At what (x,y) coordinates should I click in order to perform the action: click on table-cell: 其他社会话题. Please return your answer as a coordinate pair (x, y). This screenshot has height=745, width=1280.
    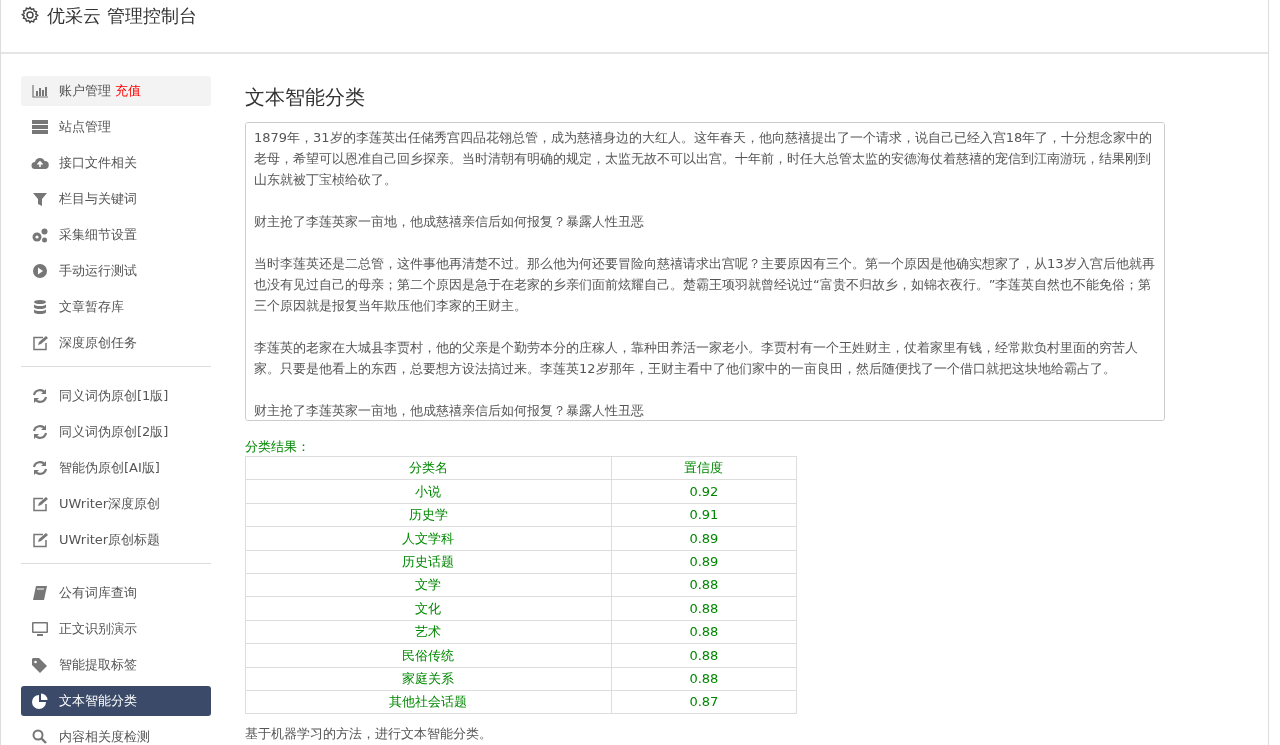
    Looking at the image, I should click on (428, 702).